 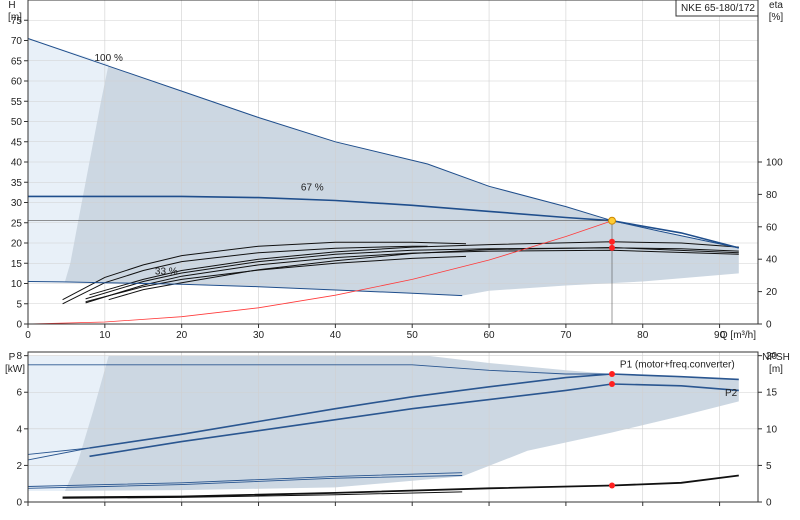 What do you see at coordinates (772, 195) in the screenshot?
I see `y-tick-label-right: 80` at bounding box center [772, 195].